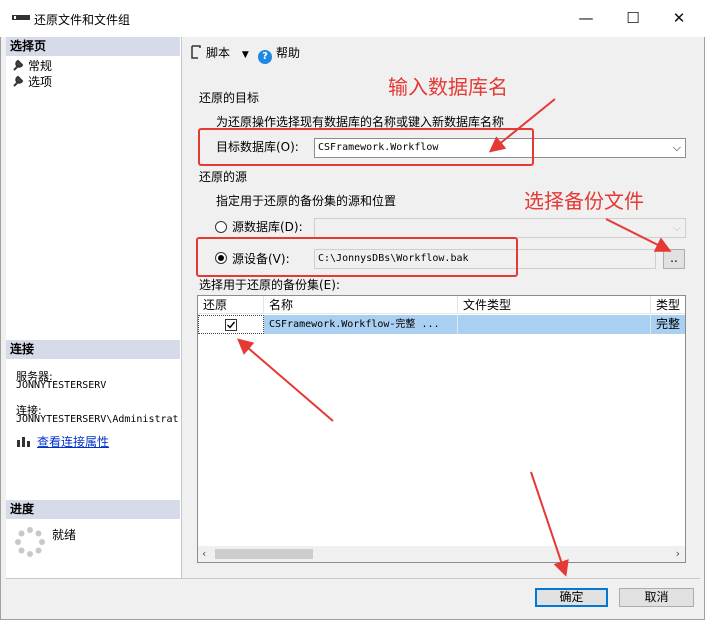 This screenshot has height=621, width=706. What do you see at coordinates (584, 201) in the screenshot?
I see `annotation-choose-backup-file: 选择备份文件` at bounding box center [584, 201].